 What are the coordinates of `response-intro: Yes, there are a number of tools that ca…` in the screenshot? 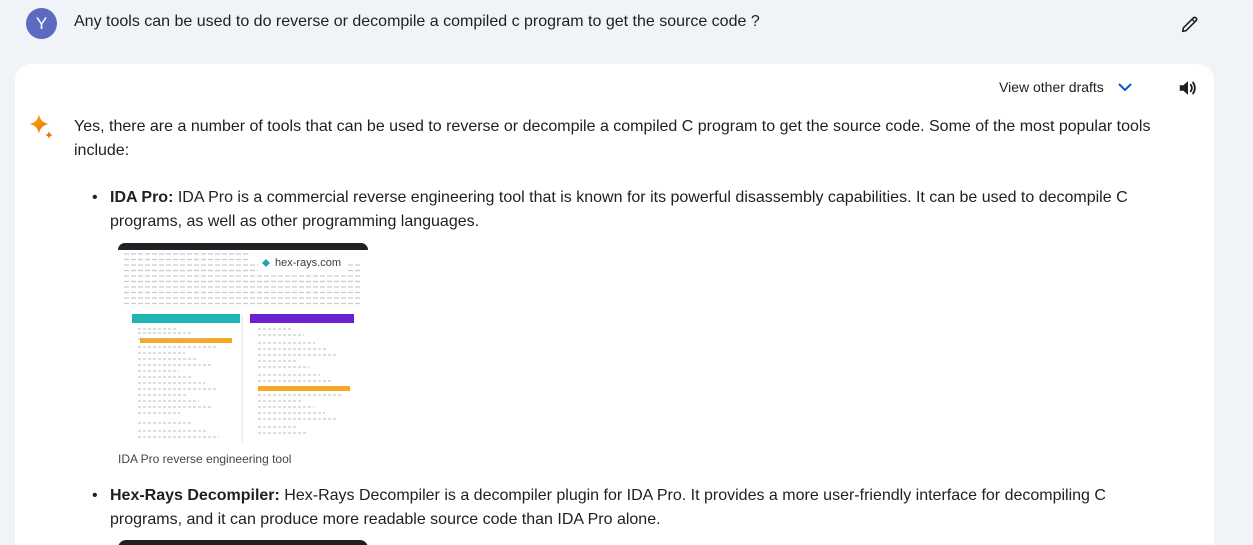 It's located at (612, 138).